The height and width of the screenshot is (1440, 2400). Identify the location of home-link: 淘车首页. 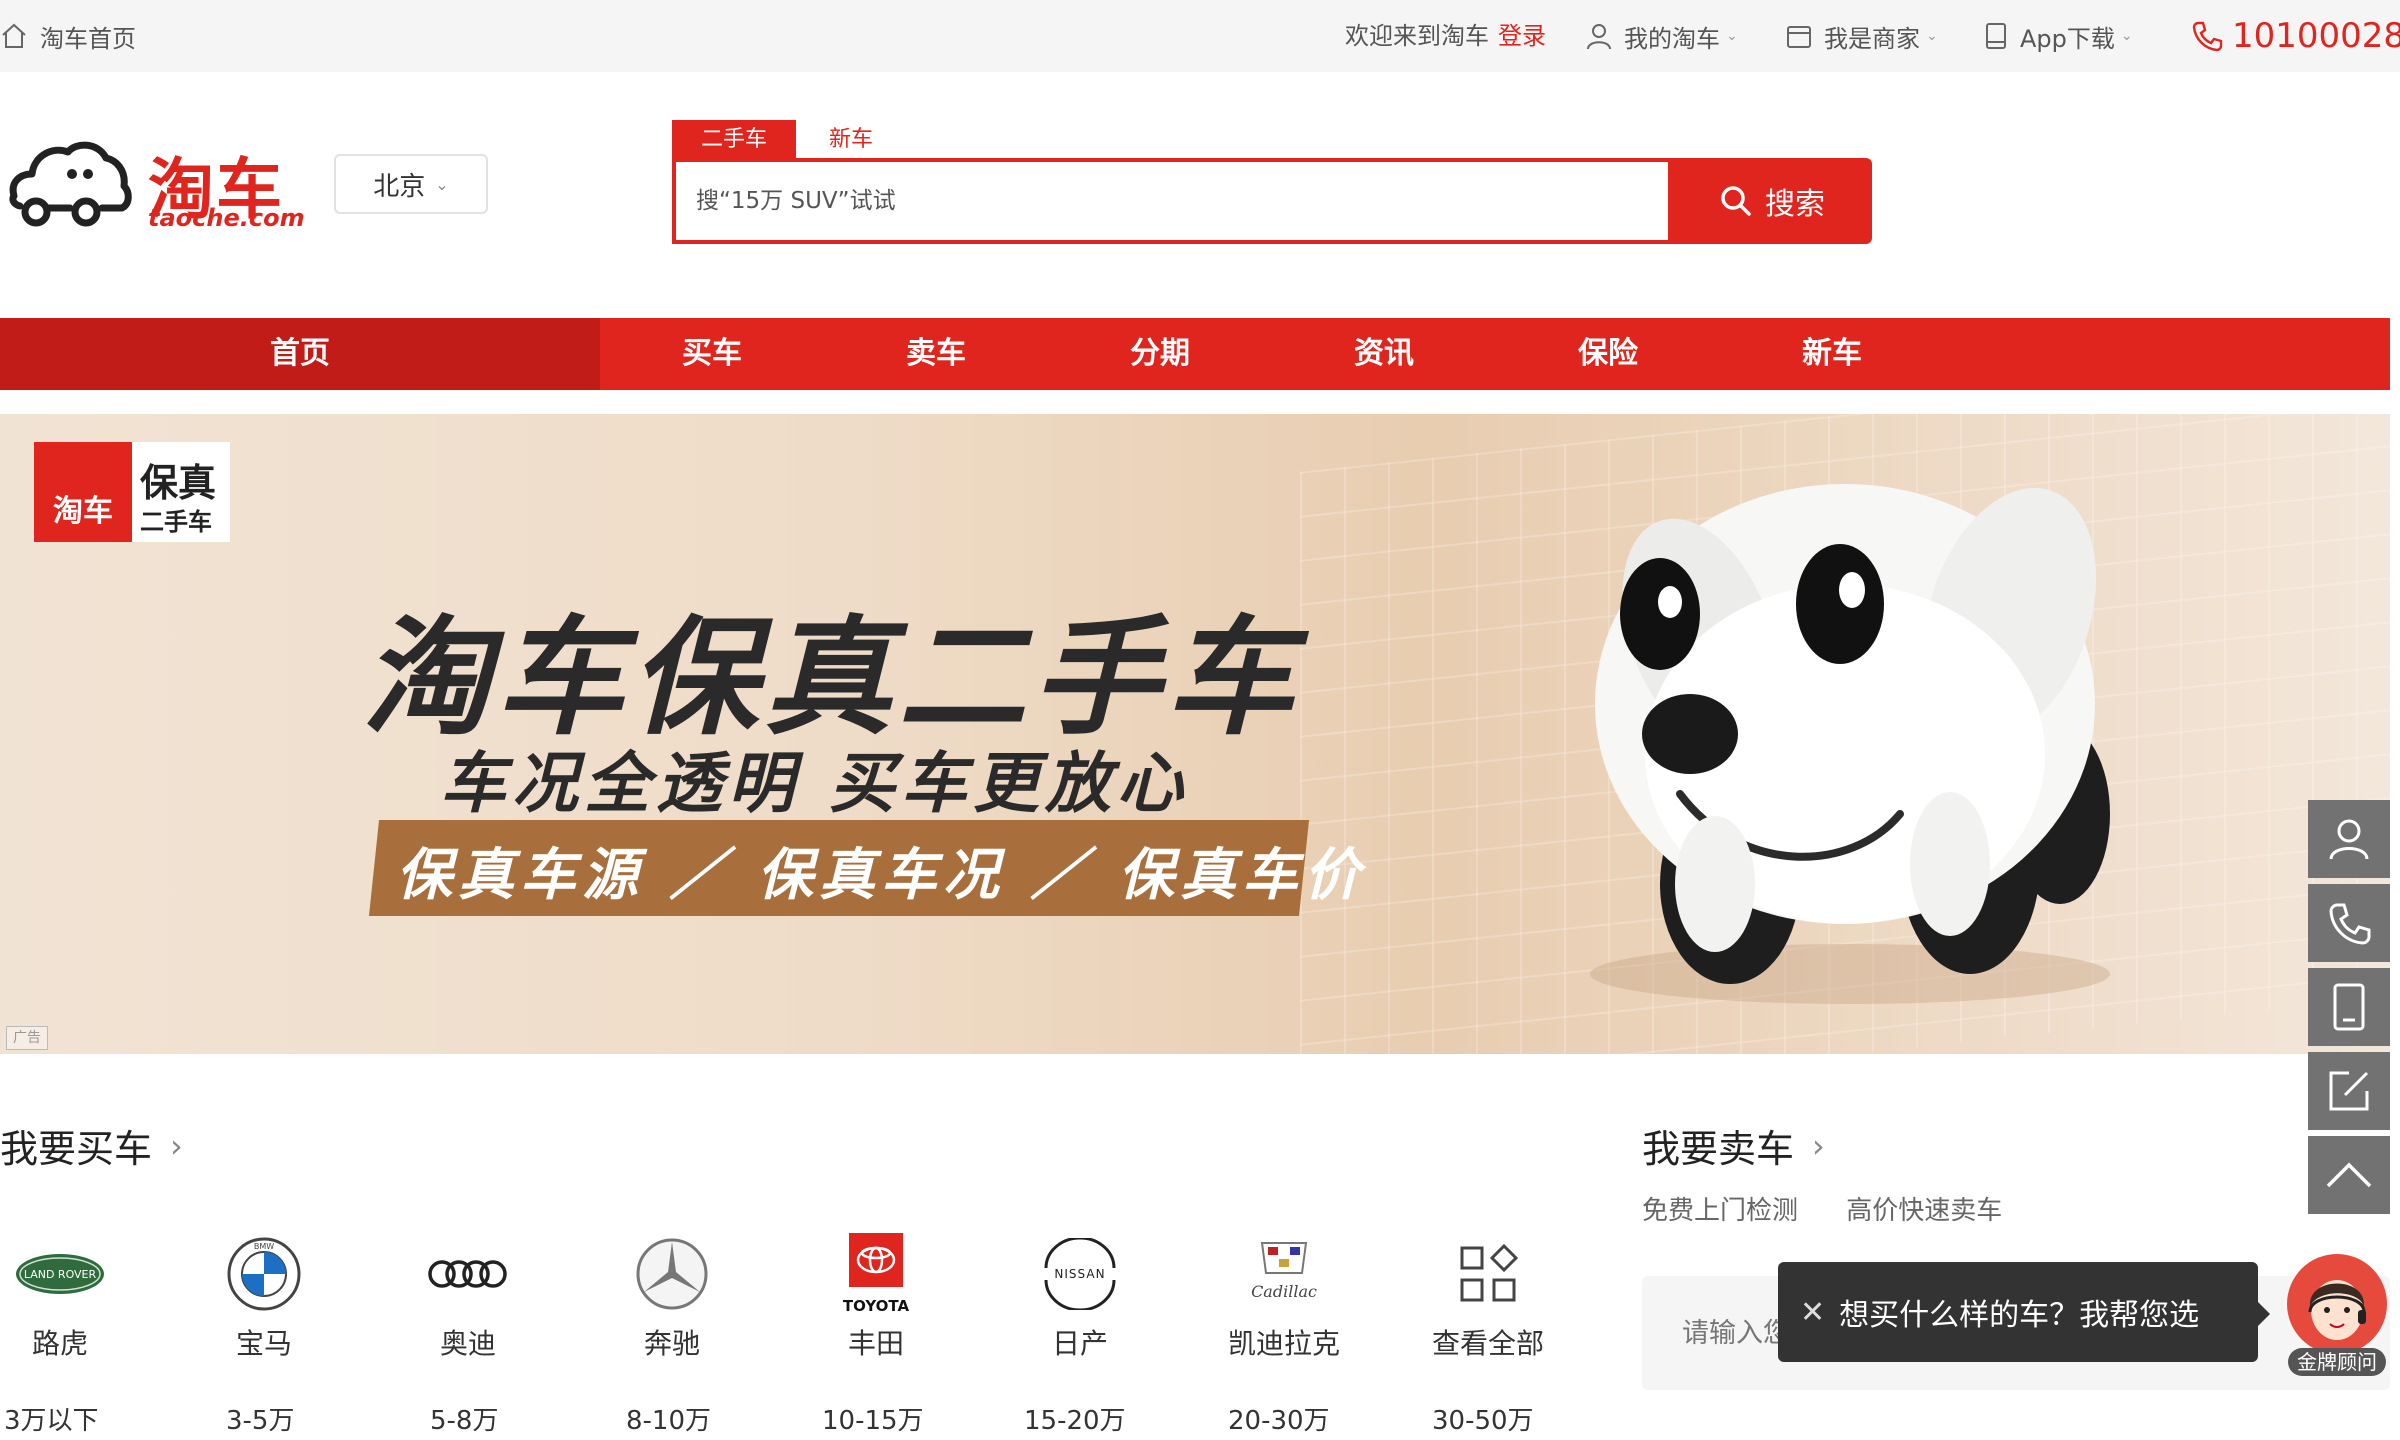
(68, 36).